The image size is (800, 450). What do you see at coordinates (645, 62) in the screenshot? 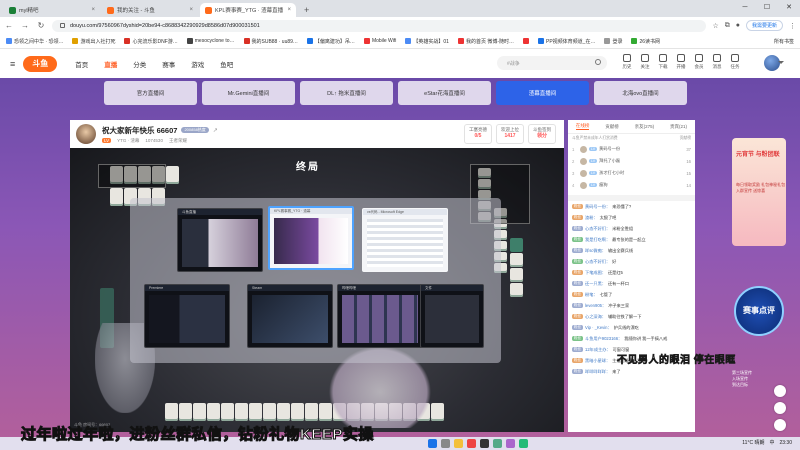
I see `follow-icon: 关注` at bounding box center [645, 62].